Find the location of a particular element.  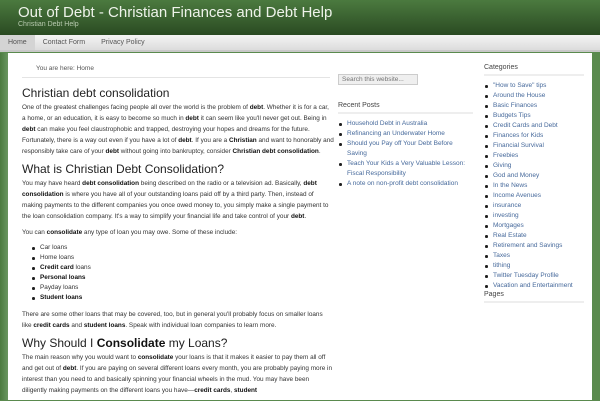

section-heading: What is Christian Debt Consolidation? is located at coordinates (178, 169).